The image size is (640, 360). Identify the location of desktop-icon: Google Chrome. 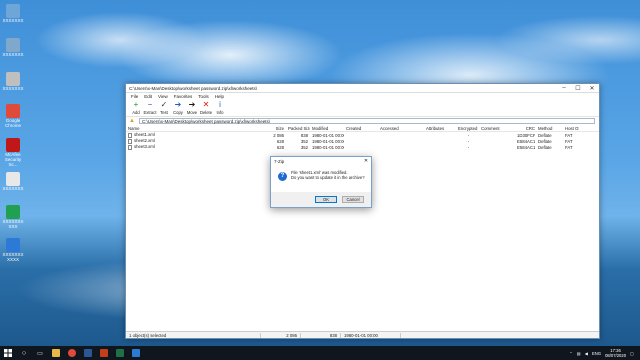
(13, 116).